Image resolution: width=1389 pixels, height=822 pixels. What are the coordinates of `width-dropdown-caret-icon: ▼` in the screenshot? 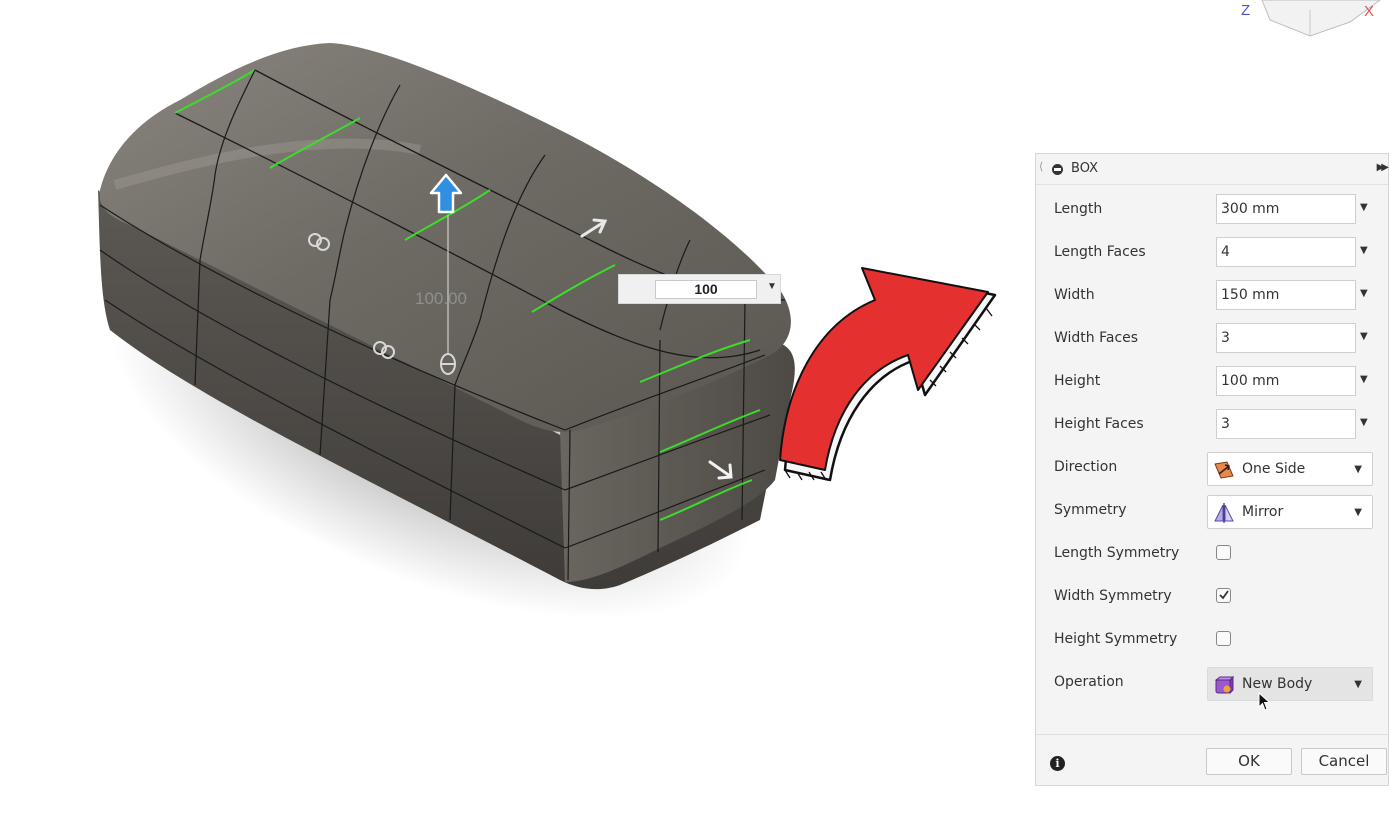 It's located at (1364, 293).